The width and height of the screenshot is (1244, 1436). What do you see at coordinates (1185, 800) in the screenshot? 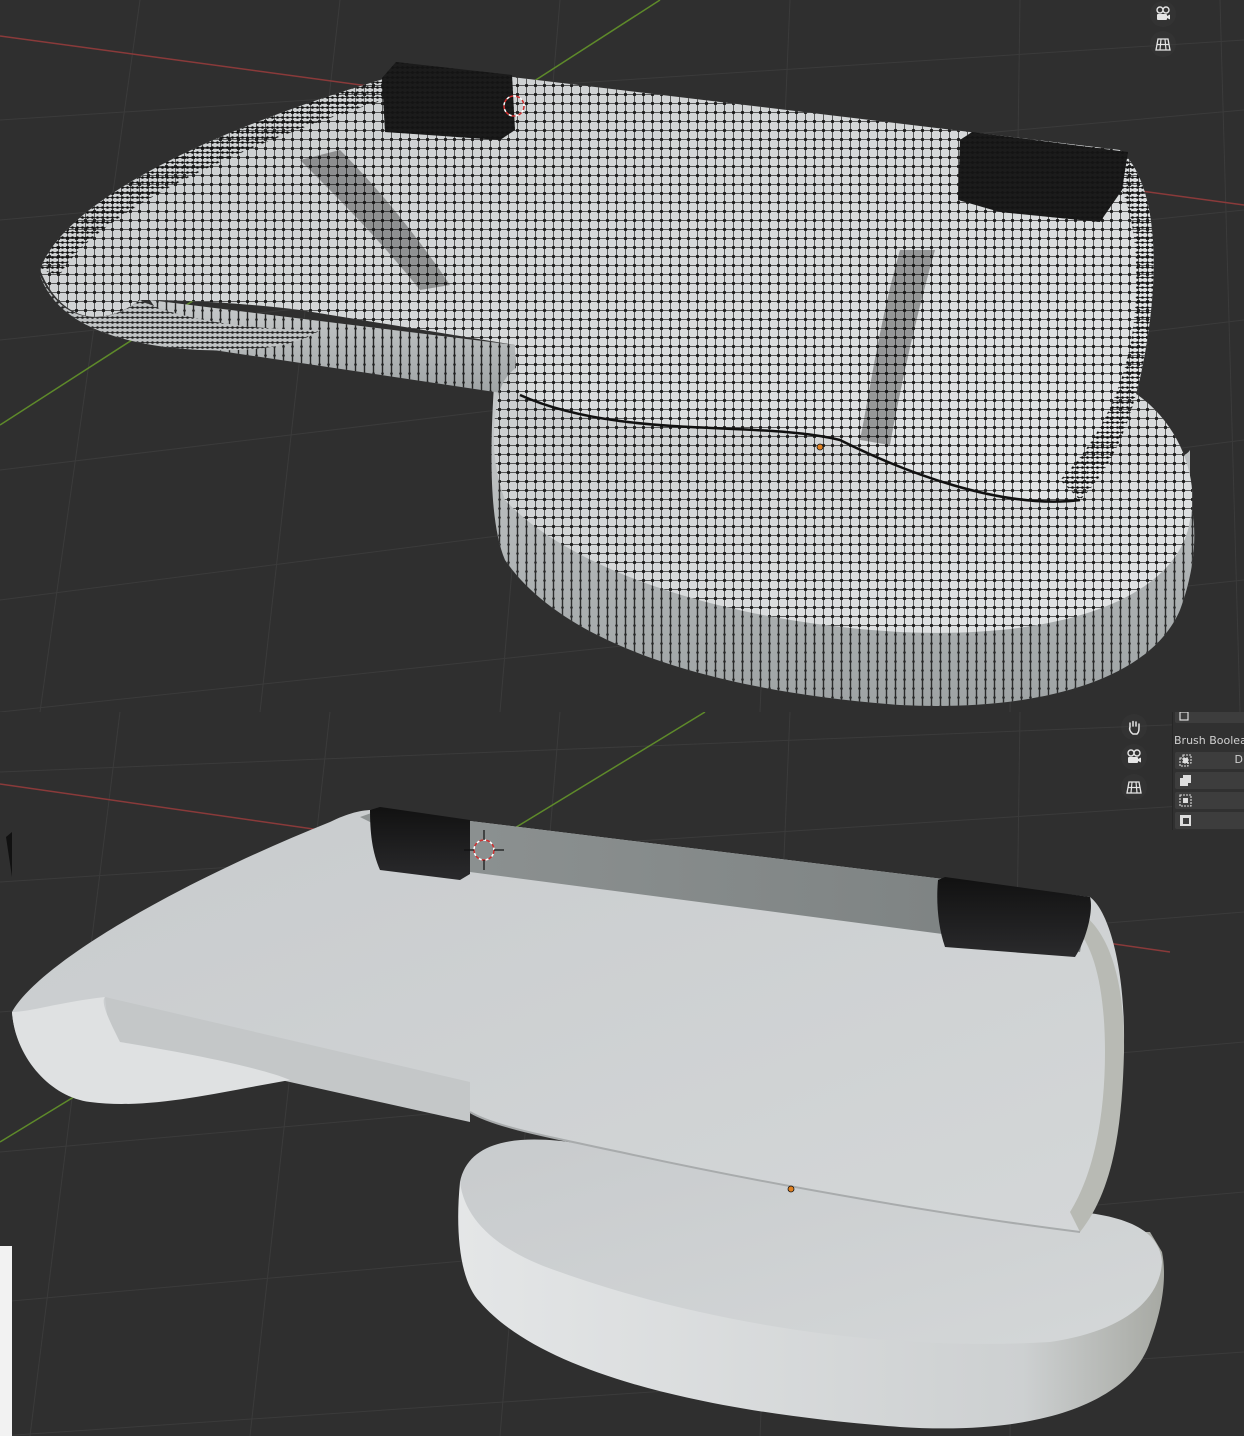
I see `difference-icon` at bounding box center [1185, 800].